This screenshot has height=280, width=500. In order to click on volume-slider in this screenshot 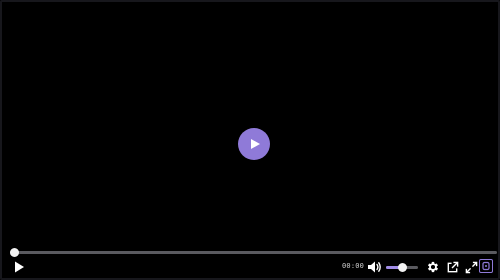, I will do `click(402, 267)`.